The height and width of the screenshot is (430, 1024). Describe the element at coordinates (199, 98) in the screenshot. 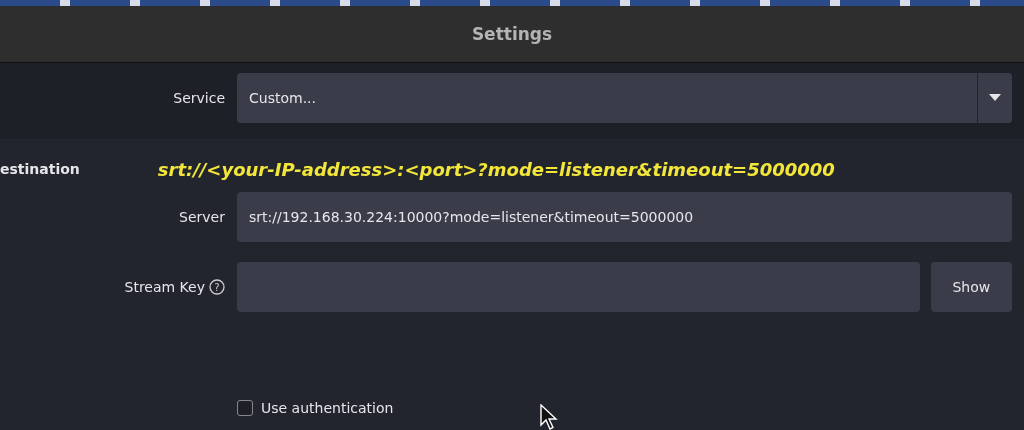

I see `service-label: Service` at that location.